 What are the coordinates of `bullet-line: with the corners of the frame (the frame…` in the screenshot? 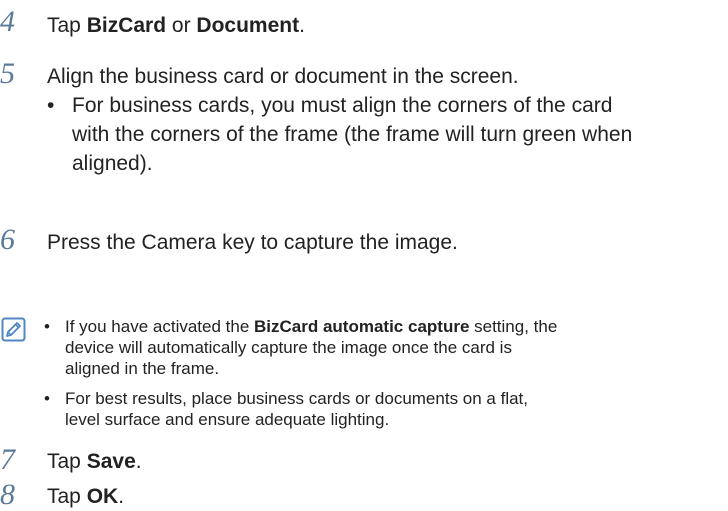 It's located at (352, 134).